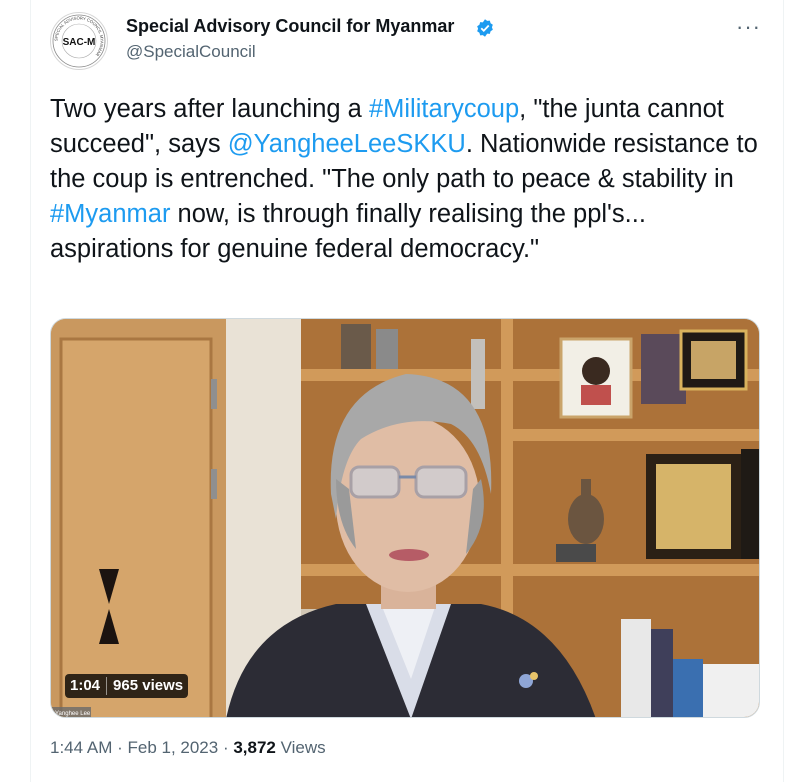 This screenshot has height=782, width=800. I want to click on account-handle: @SpecialCouncil, so click(191, 52).